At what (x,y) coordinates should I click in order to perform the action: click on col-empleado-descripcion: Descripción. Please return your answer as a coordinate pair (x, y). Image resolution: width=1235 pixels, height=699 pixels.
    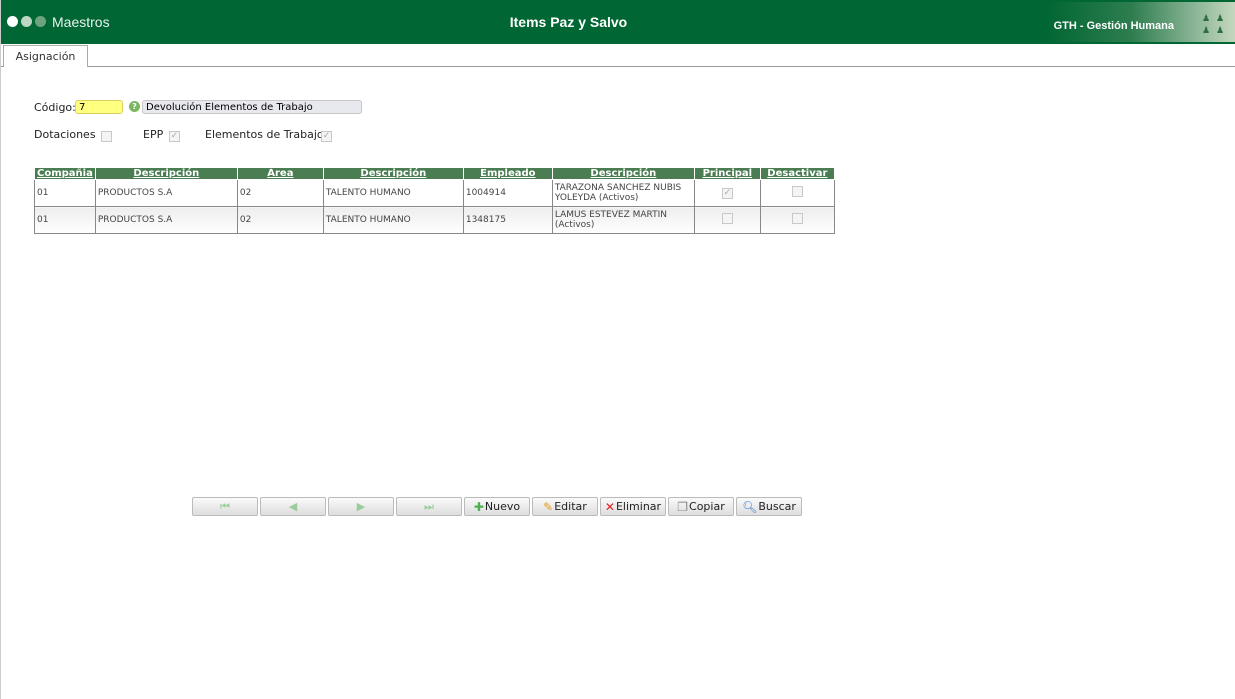
    Looking at the image, I should click on (623, 173).